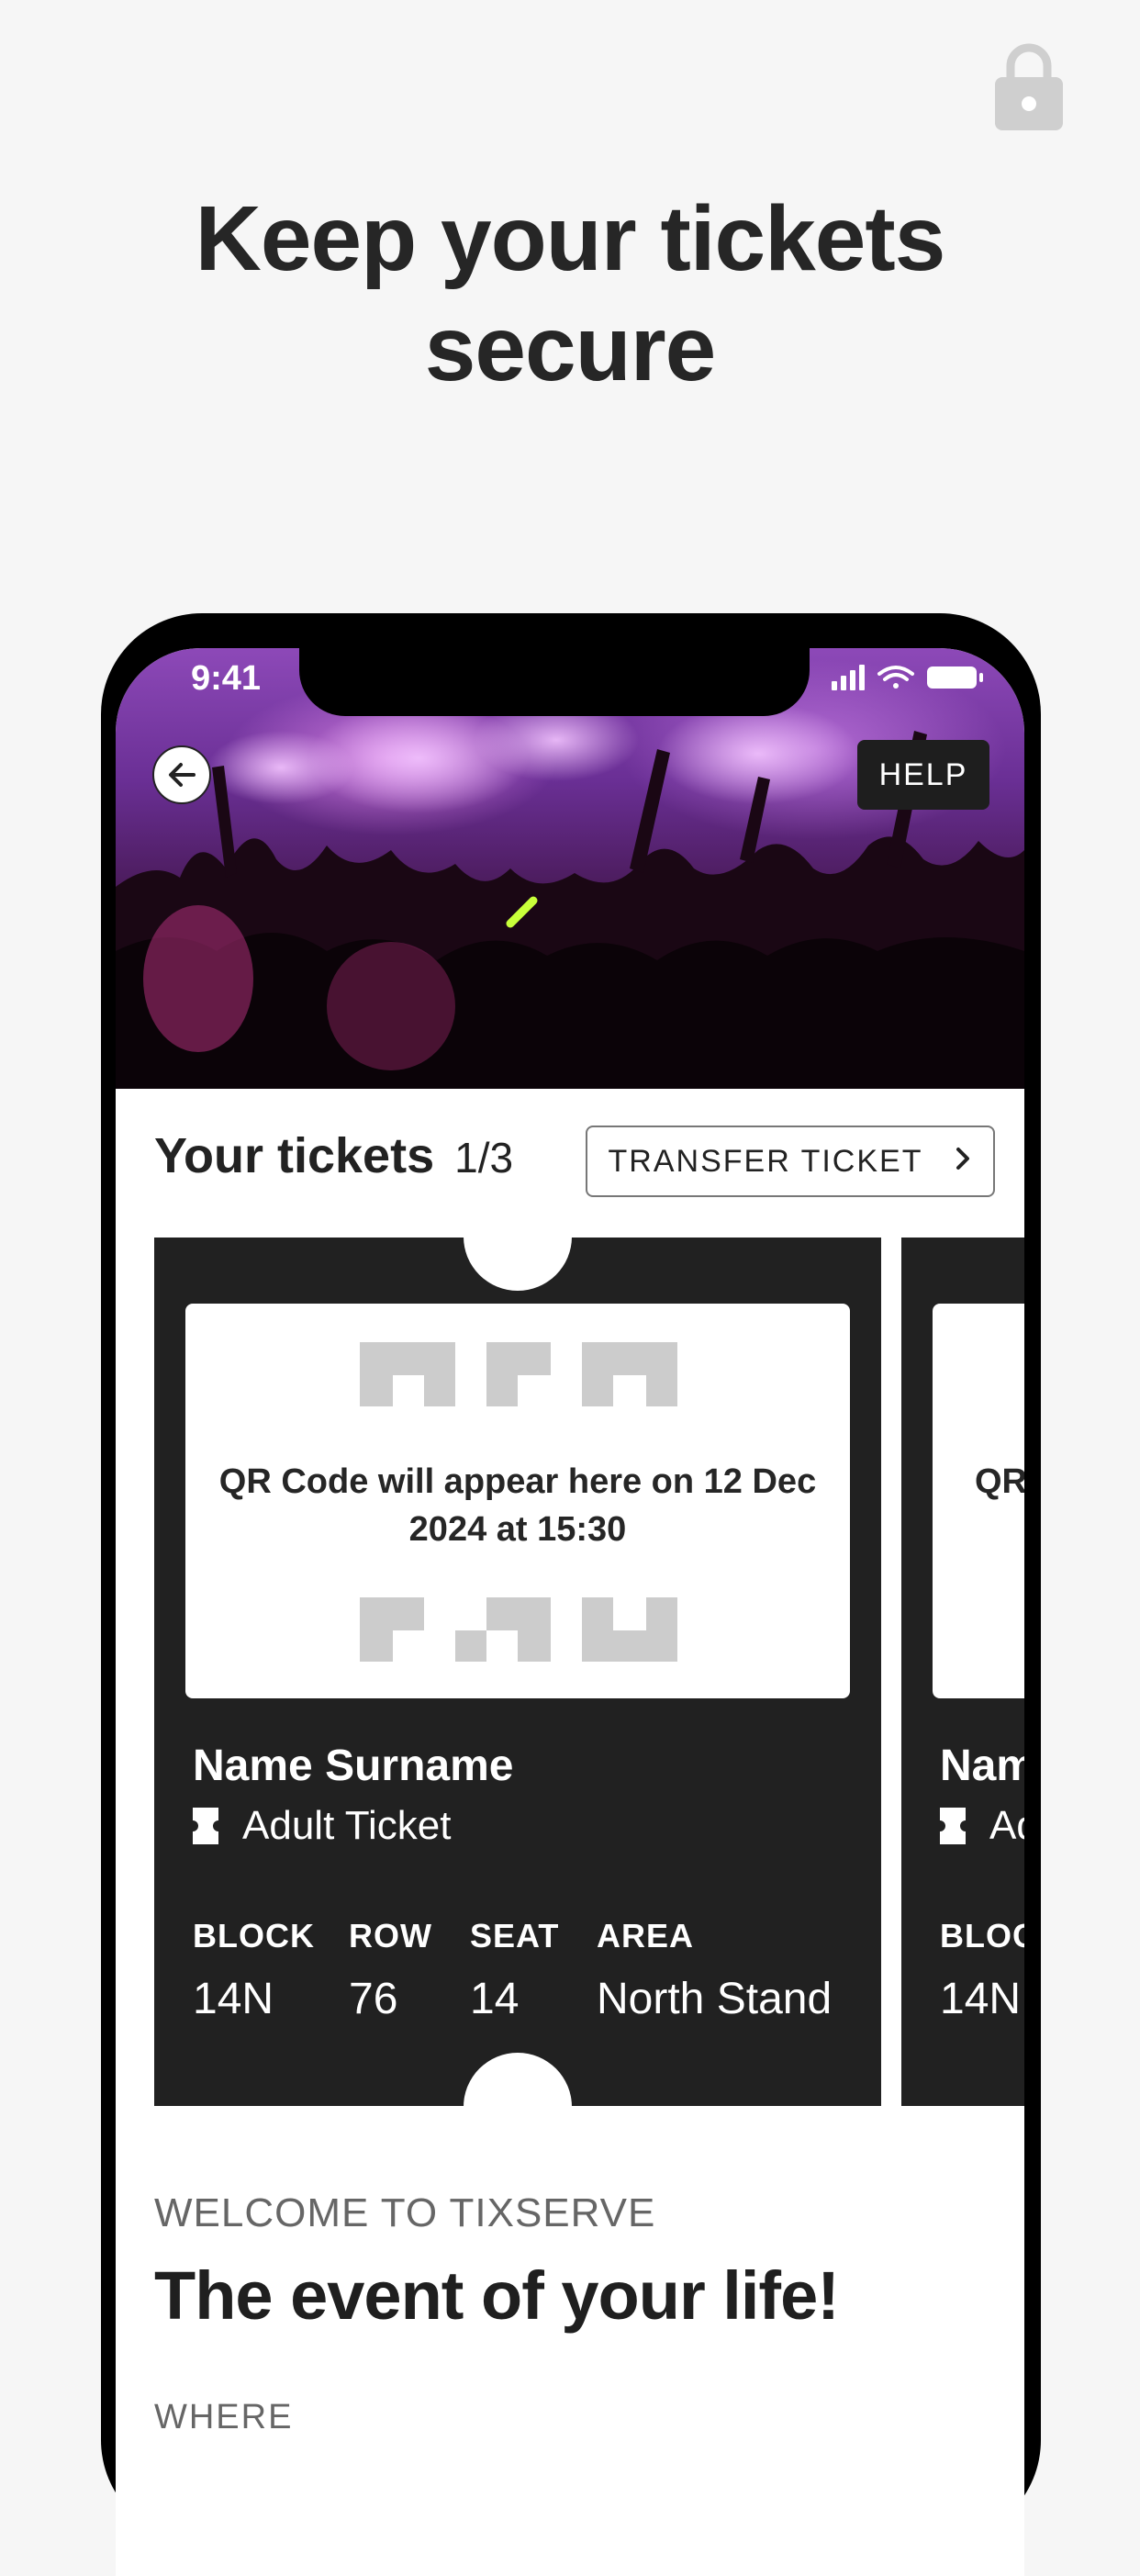 This screenshot has width=1140, height=2576. I want to click on qr-availability-text: QR, so click(1000, 1481).